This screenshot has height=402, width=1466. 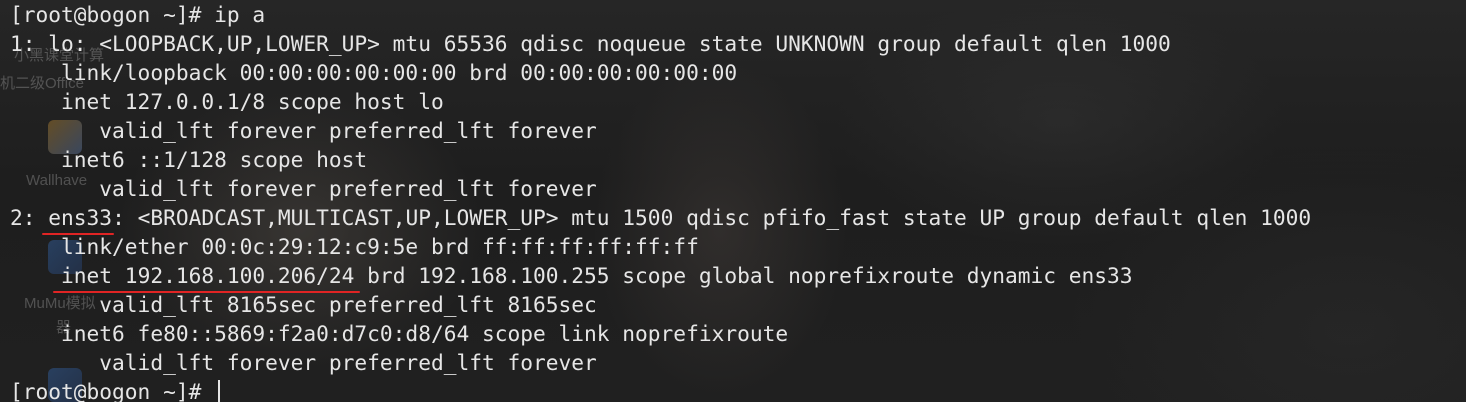 I want to click on command-text: ip a, so click(x=240, y=14).